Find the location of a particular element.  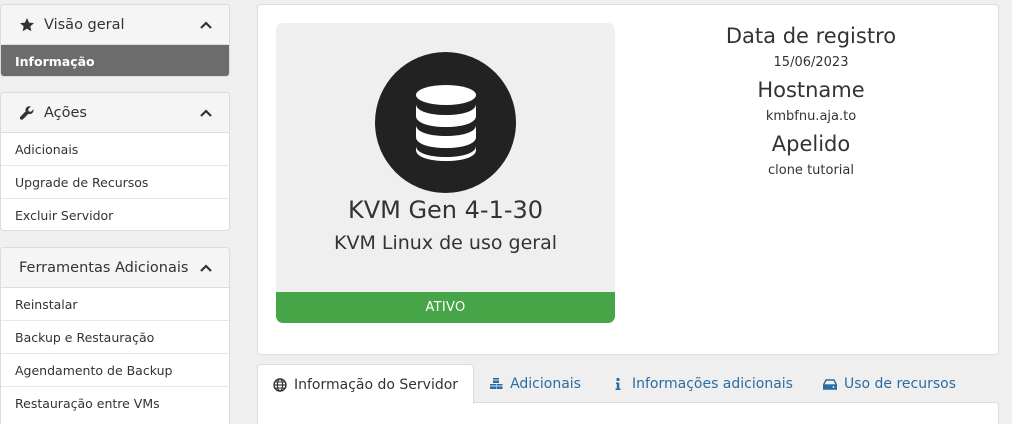

wrench-icon is located at coordinates (27, 113).